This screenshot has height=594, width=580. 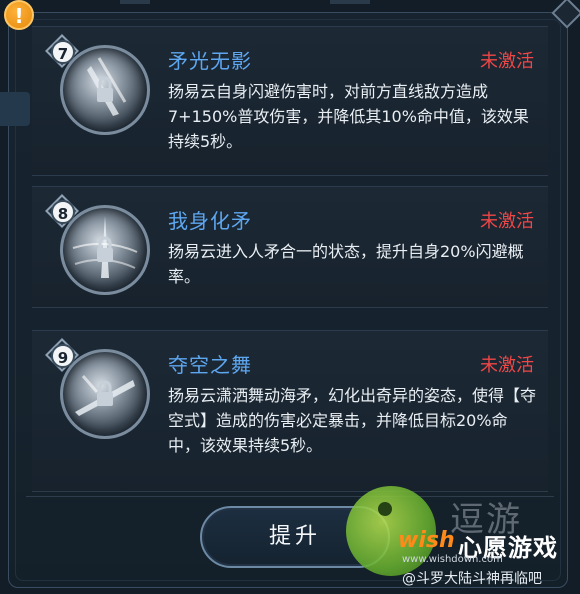 I want to click on watermark-footer: @斗罗大陆斗神再临吧, so click(x=472, y=579).